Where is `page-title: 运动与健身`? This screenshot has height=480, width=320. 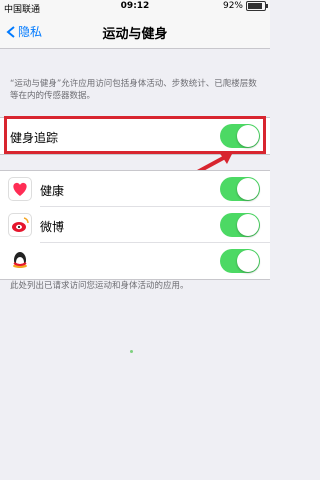
page-title: 运动与健身 is located at coordinates (135, 34).